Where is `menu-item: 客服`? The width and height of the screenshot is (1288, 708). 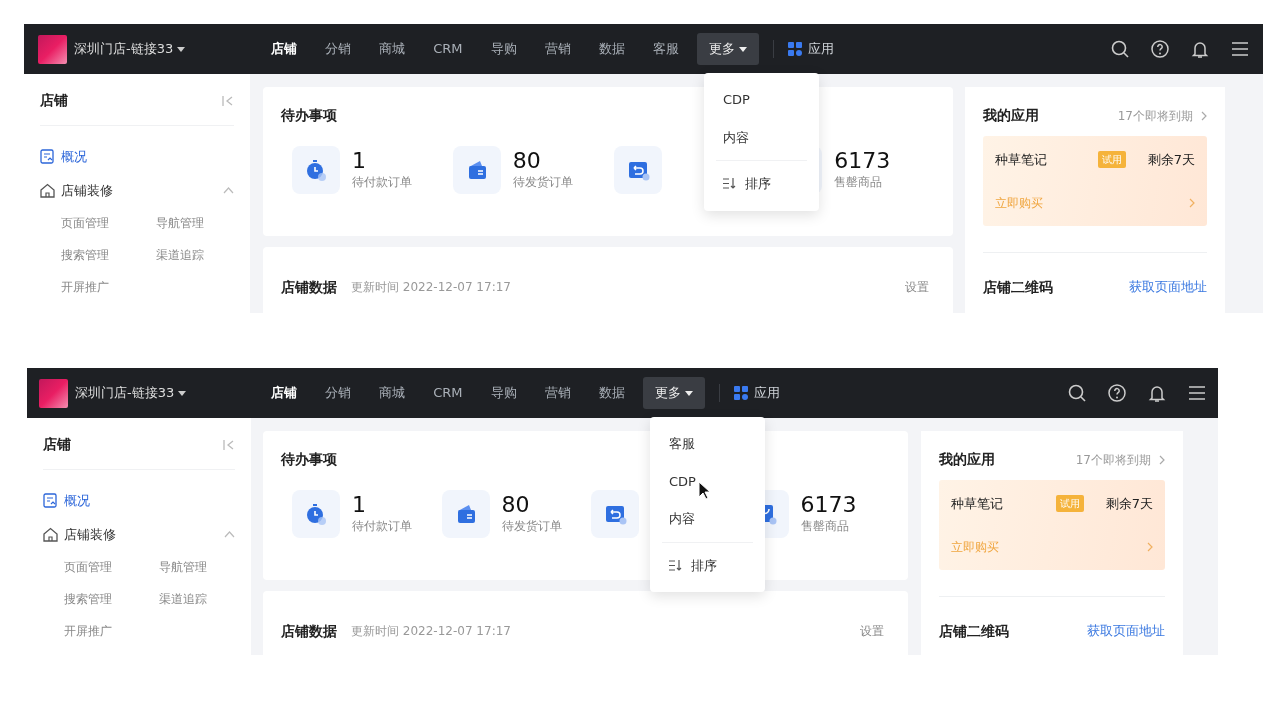 menu-item: 客服 is located at coordinates (707, 444).